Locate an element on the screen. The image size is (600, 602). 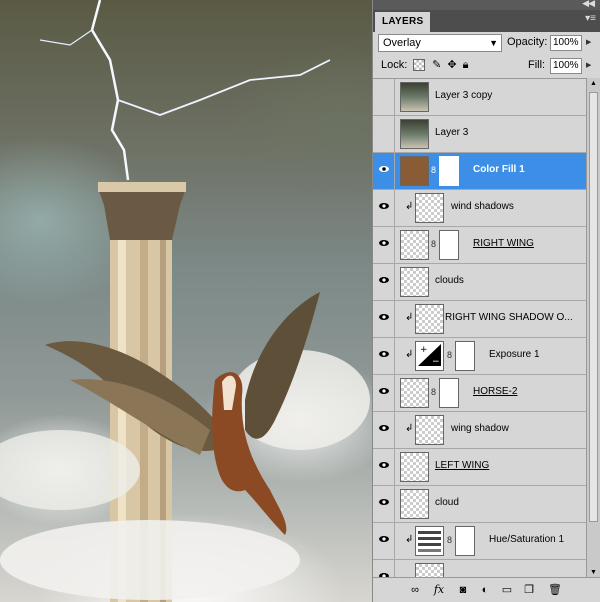
blend-opacity-row: Overlay ▼ Opacity: 100% ▶ is located at coordinates (486, 44).